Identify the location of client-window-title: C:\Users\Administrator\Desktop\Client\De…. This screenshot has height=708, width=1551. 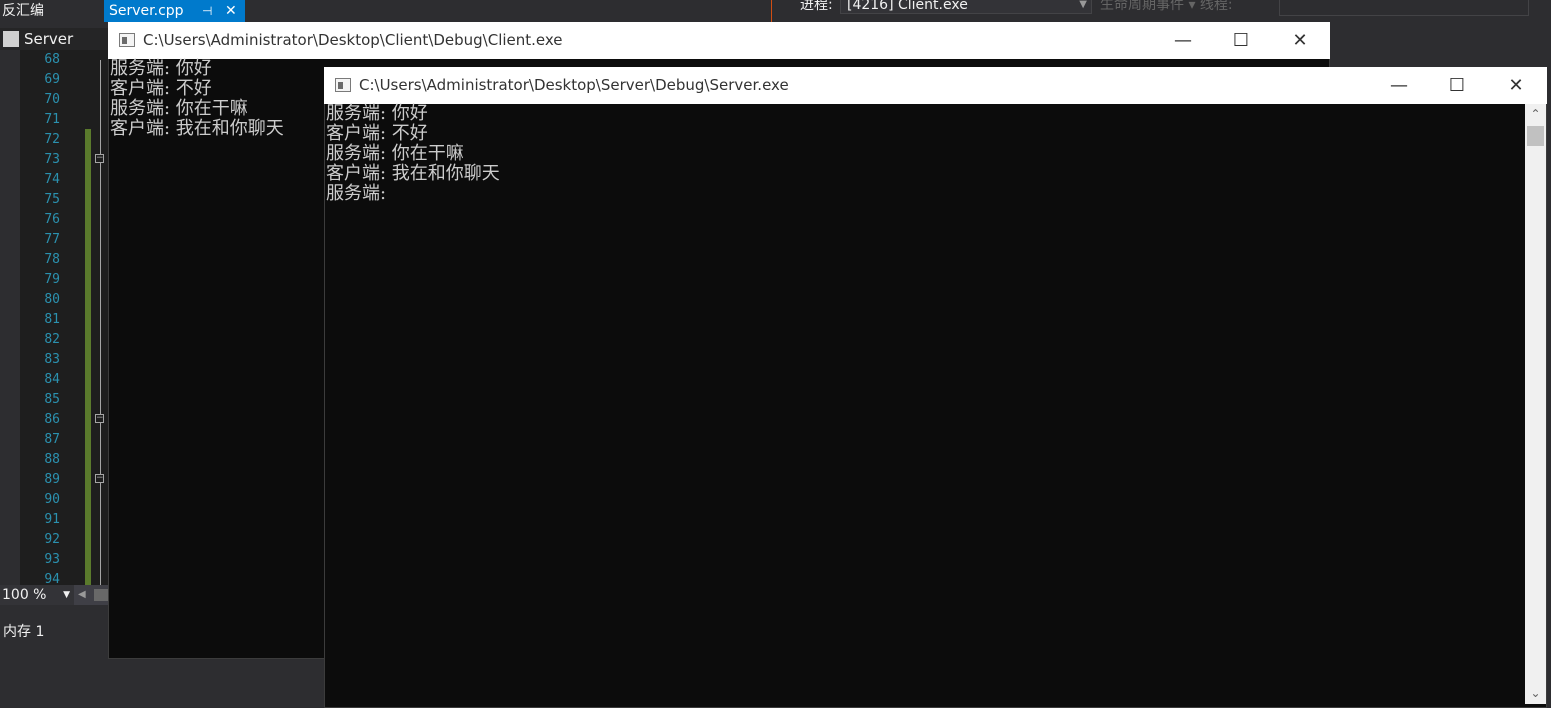
(353, 40).